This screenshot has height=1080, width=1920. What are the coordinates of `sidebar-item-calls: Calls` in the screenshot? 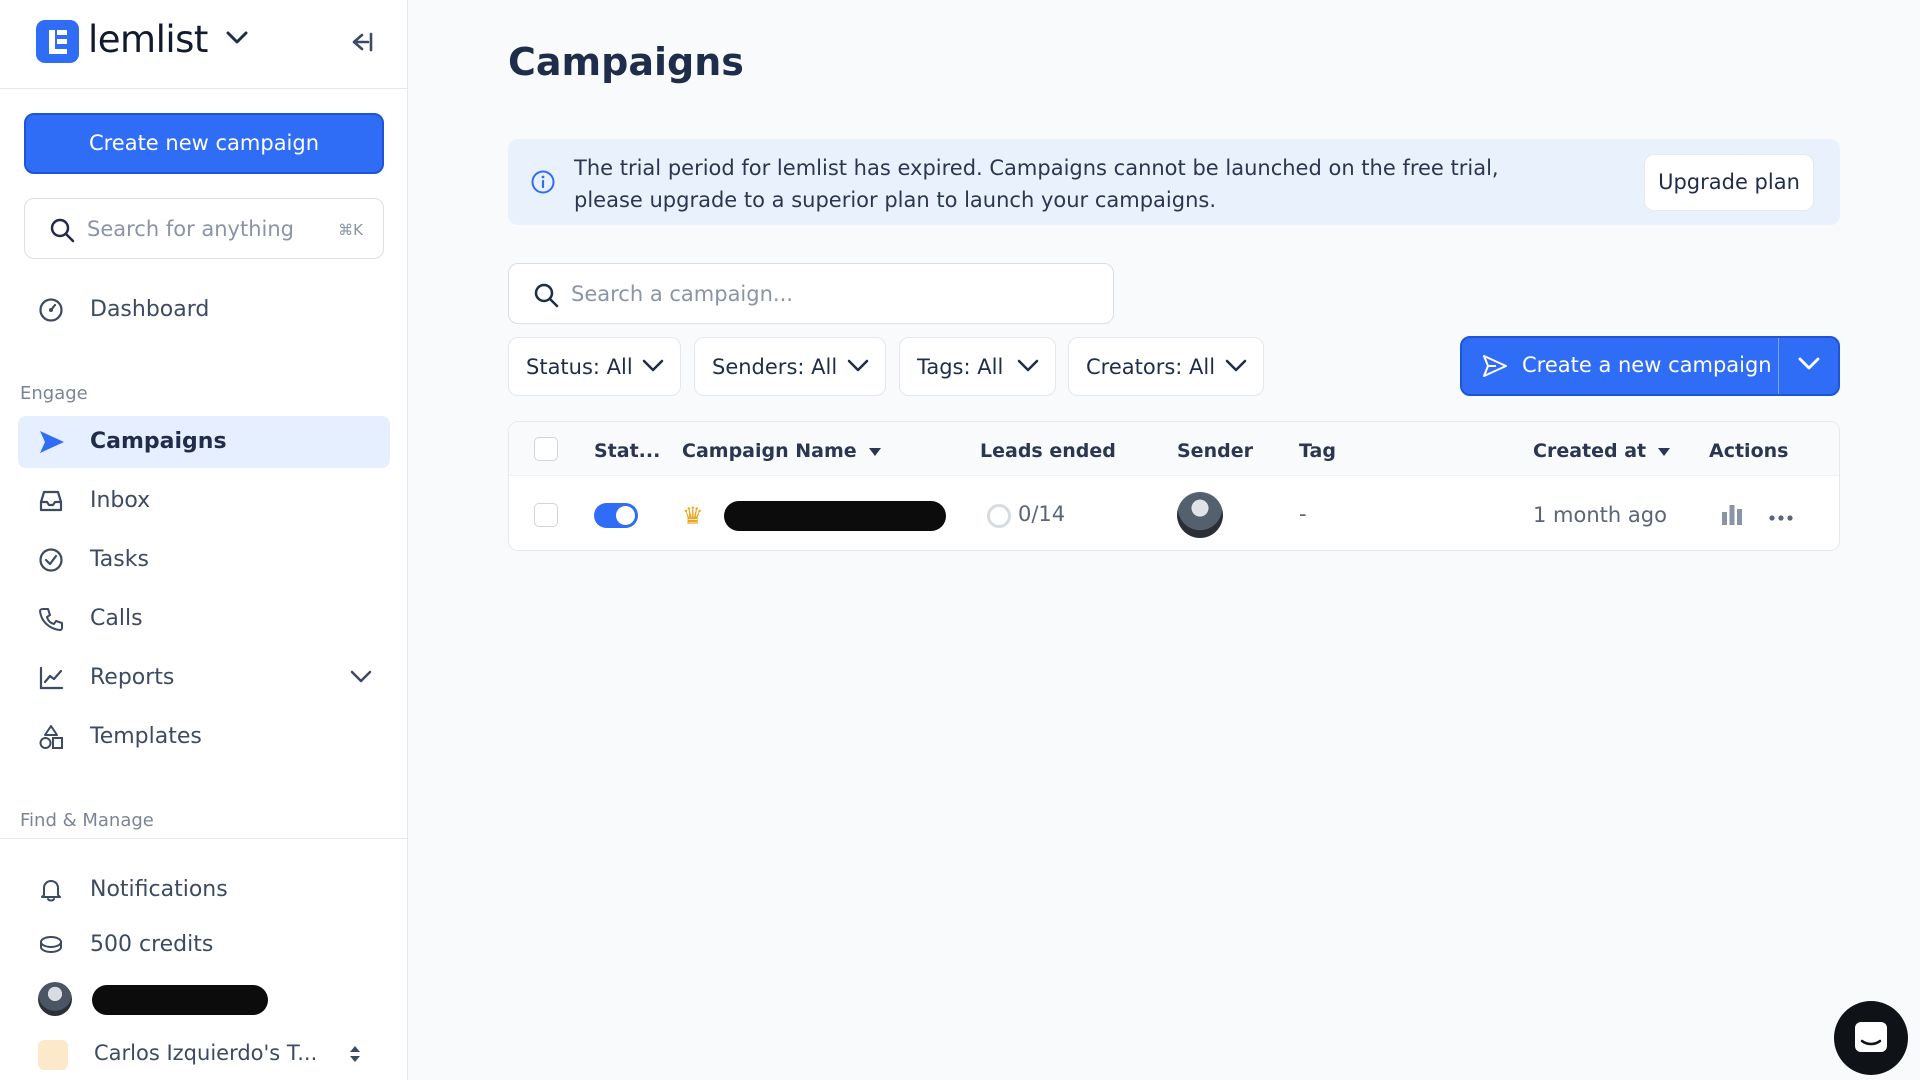 It's located at (204, 619).